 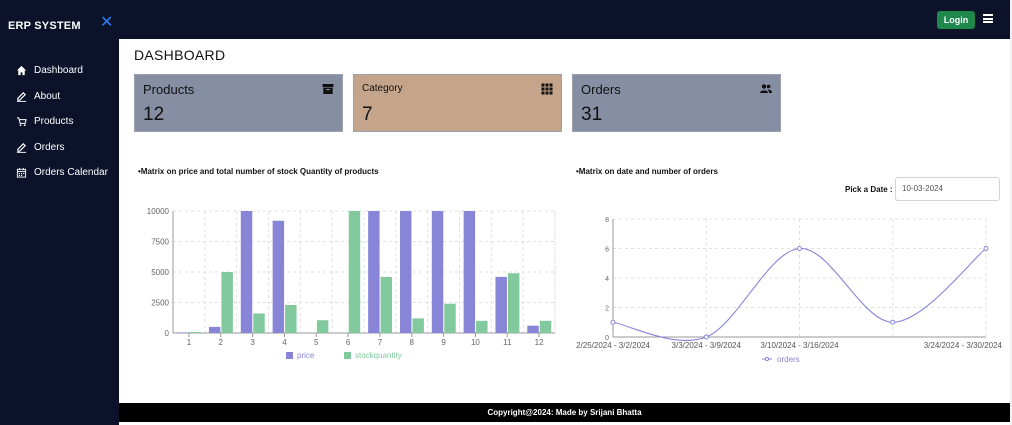 I want to click on x-tick-label: 9, so click(x=443, y=342).